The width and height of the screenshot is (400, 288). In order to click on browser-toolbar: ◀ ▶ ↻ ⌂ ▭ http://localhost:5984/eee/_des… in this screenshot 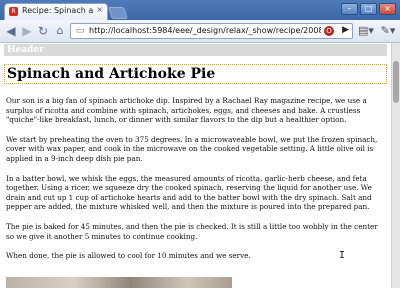, I will do `click(200, 31)`.